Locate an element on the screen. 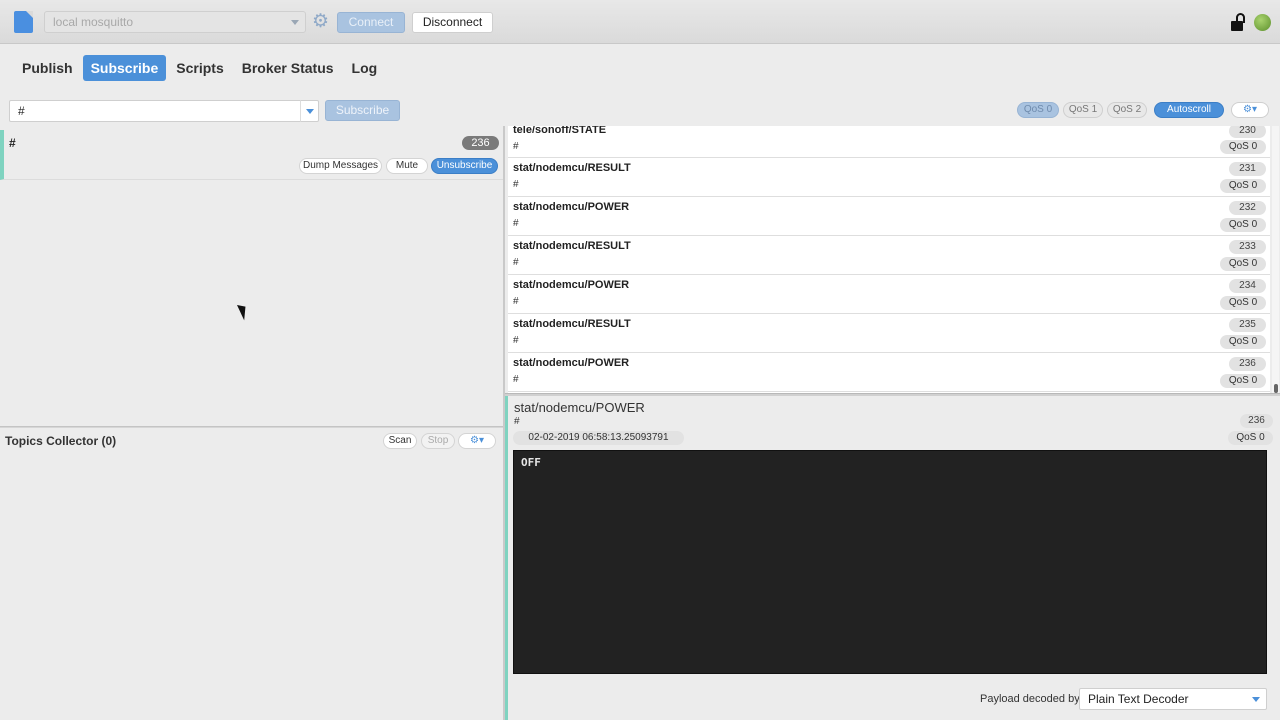 The width and height of the screenshot is (1280, 720). tab-broker-status: Broker Status is located at coordinates (288, 68).